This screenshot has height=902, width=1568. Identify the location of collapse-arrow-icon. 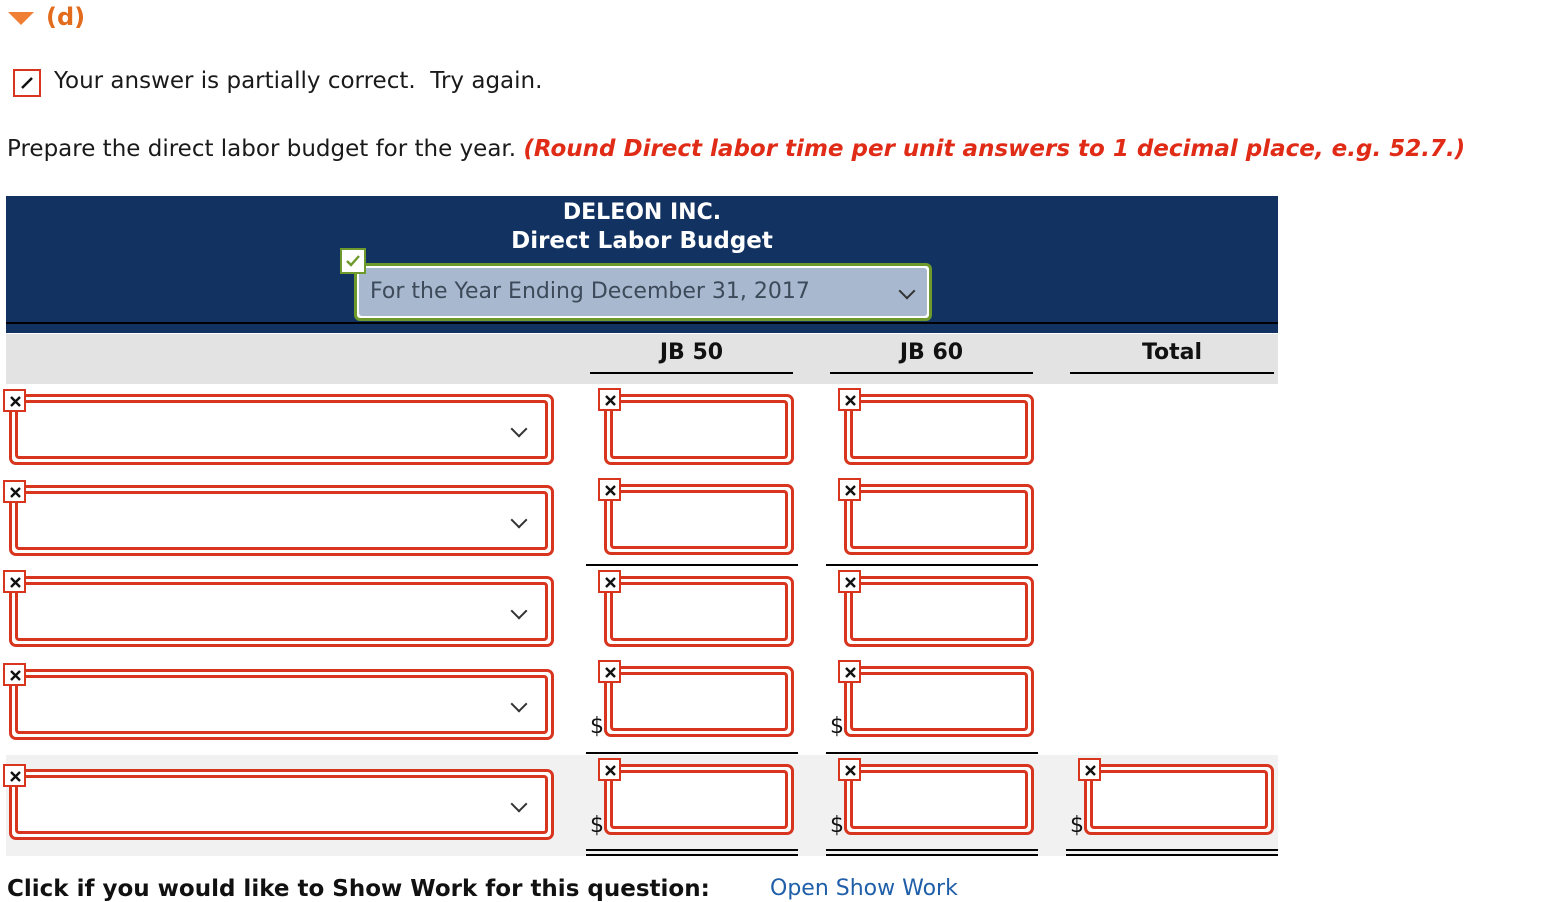
(21, 18).